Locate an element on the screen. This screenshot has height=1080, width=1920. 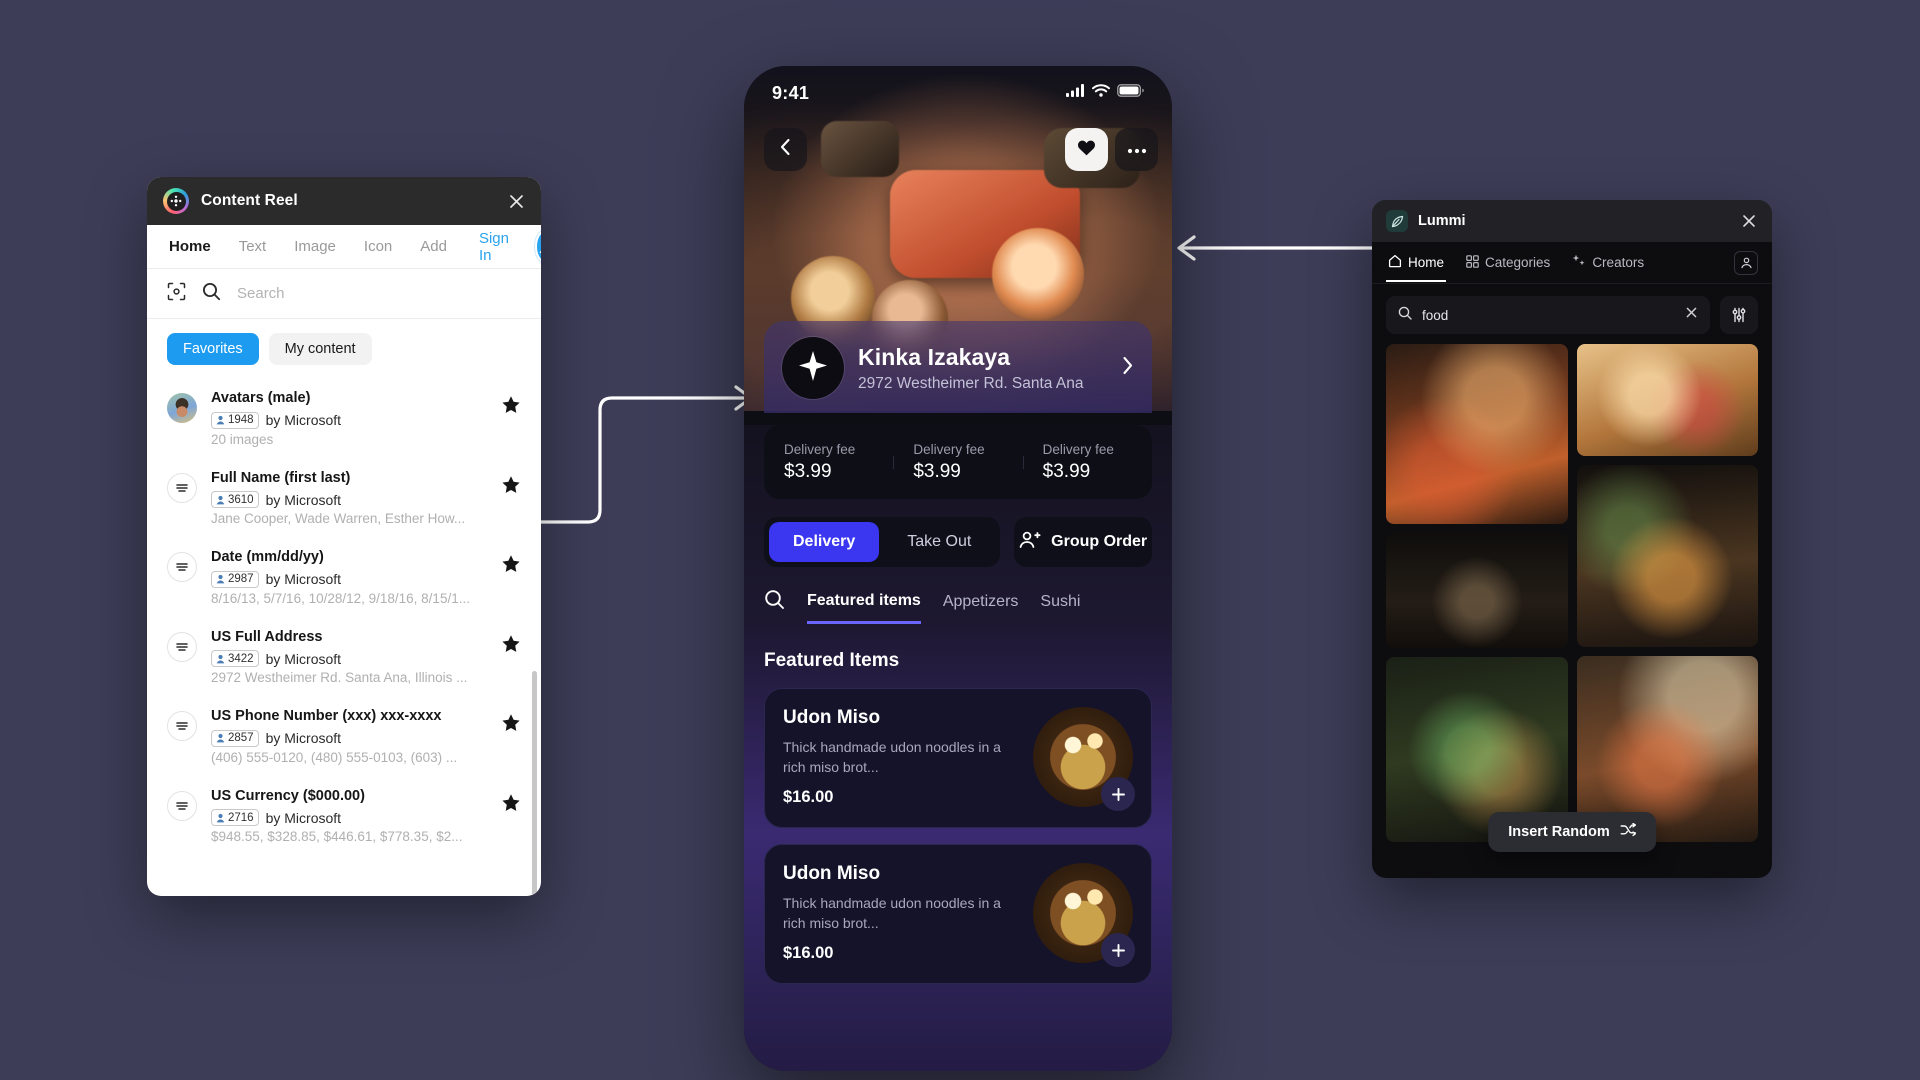
user-icon is located at coordinates (1746, 262).